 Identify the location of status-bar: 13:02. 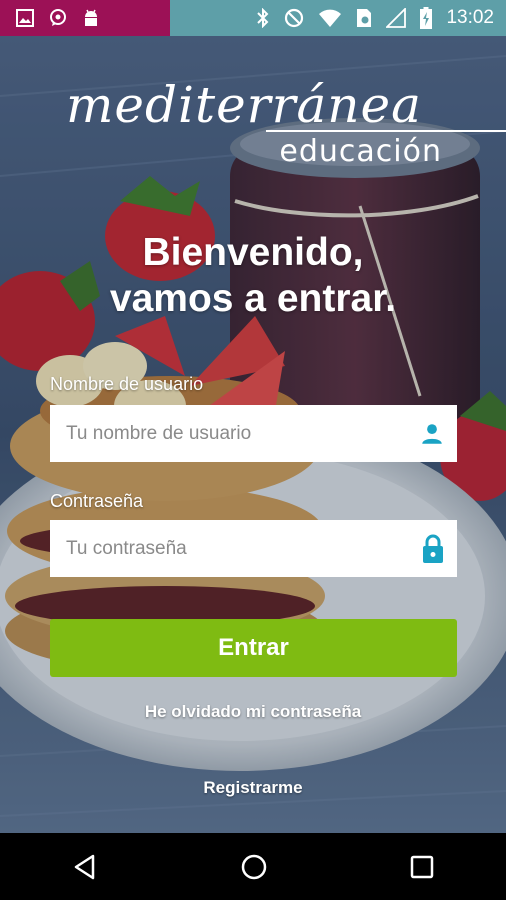
(253, 18).